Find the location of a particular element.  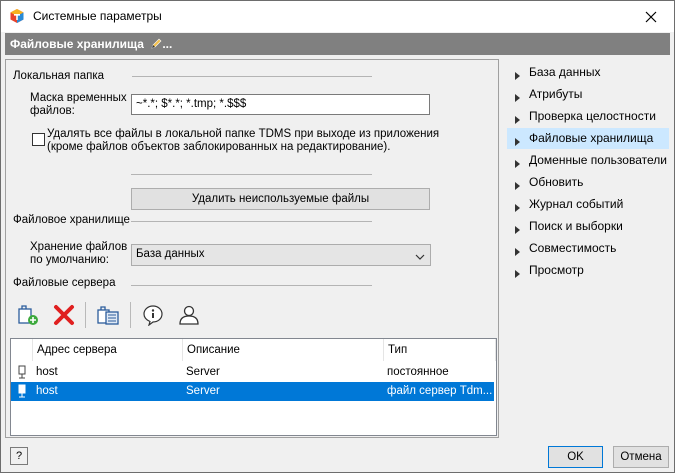

chevron-down-icon is located at coordinates (420, 257).